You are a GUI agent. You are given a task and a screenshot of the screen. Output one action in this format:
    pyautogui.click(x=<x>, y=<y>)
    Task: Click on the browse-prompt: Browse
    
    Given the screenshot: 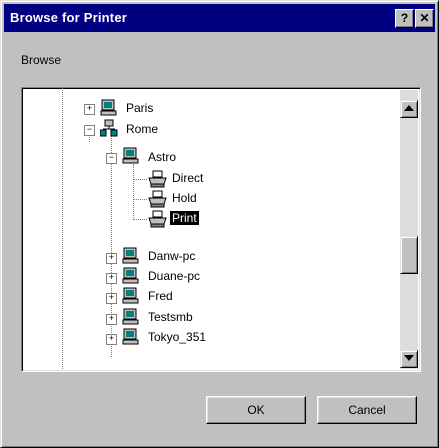 What is the action you would take?
    pyautogui.click(x=41, y=60)
    